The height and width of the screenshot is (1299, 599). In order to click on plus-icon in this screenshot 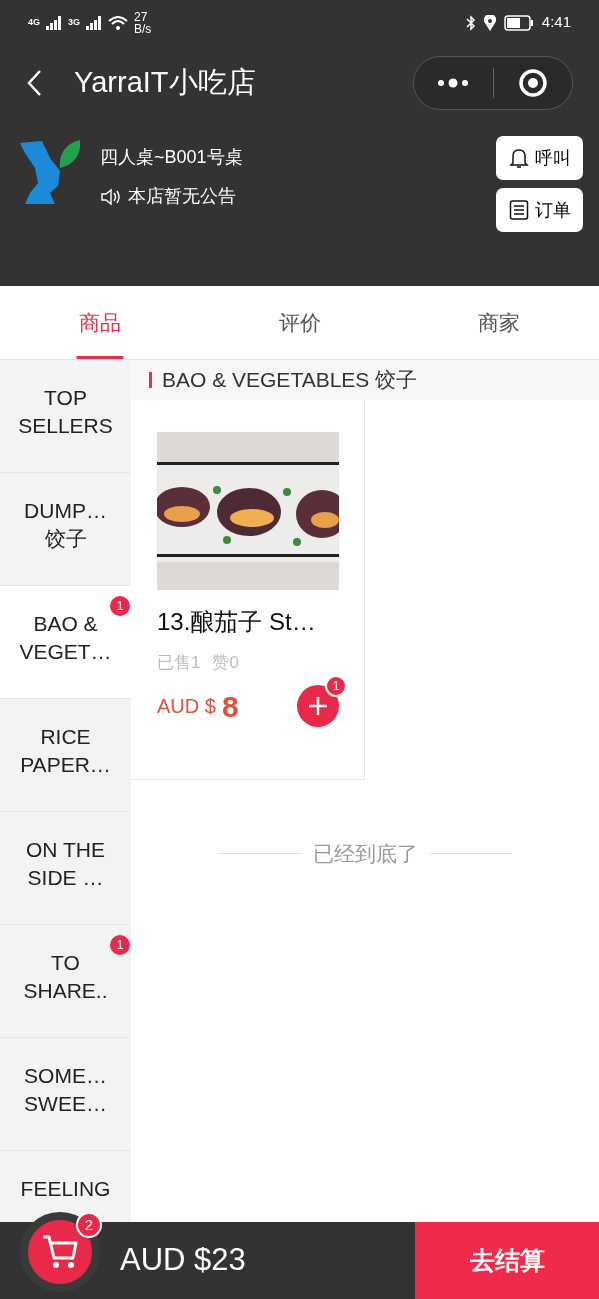, I will do `click(318, 706)`.